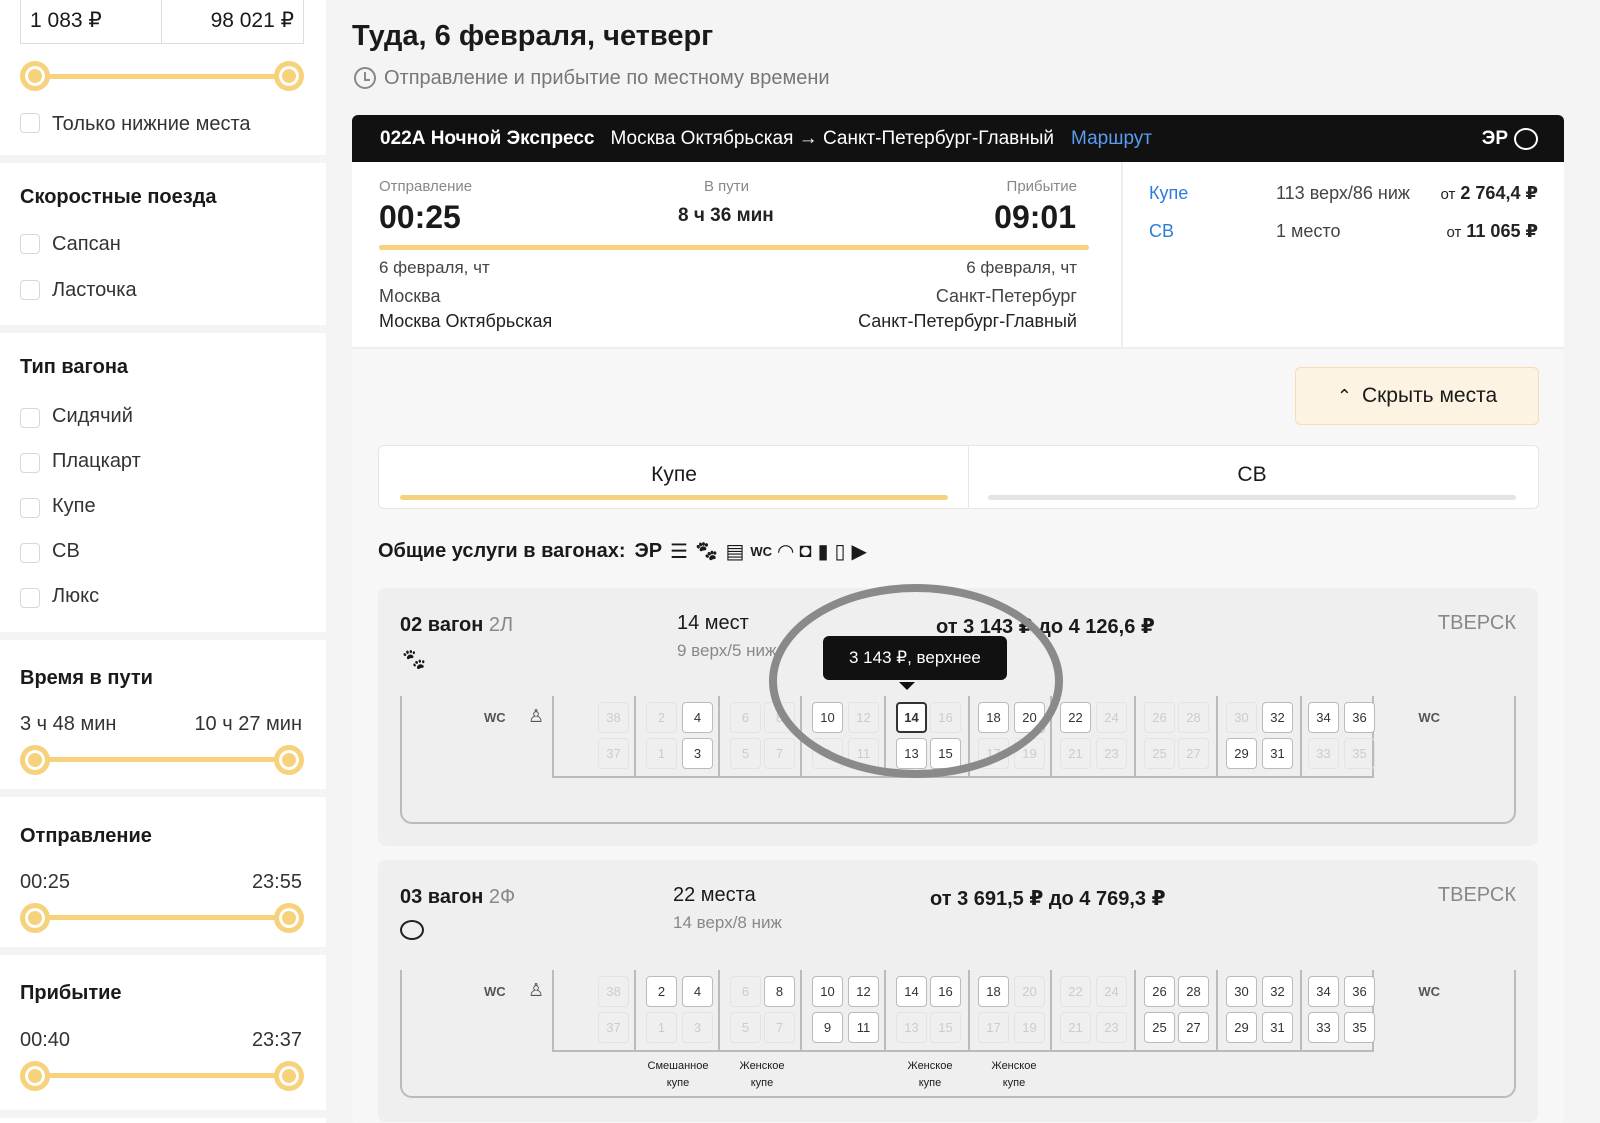 This screenshot has width=1600, height=1123. What do you see at coordinates (727, 922) in the screenshot?
I see `car-seats-detail: 14 верх/8 ниж` at bounding box center [727, 922].